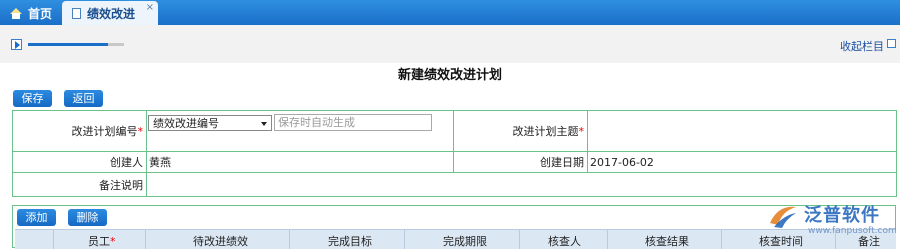 Image resolution: width=900 pixels, height=249 pixels. What do you see at coordinates (16, 44) in the screenshot?
I see `expand-arrow-icon` at bounding box center [16, 44].